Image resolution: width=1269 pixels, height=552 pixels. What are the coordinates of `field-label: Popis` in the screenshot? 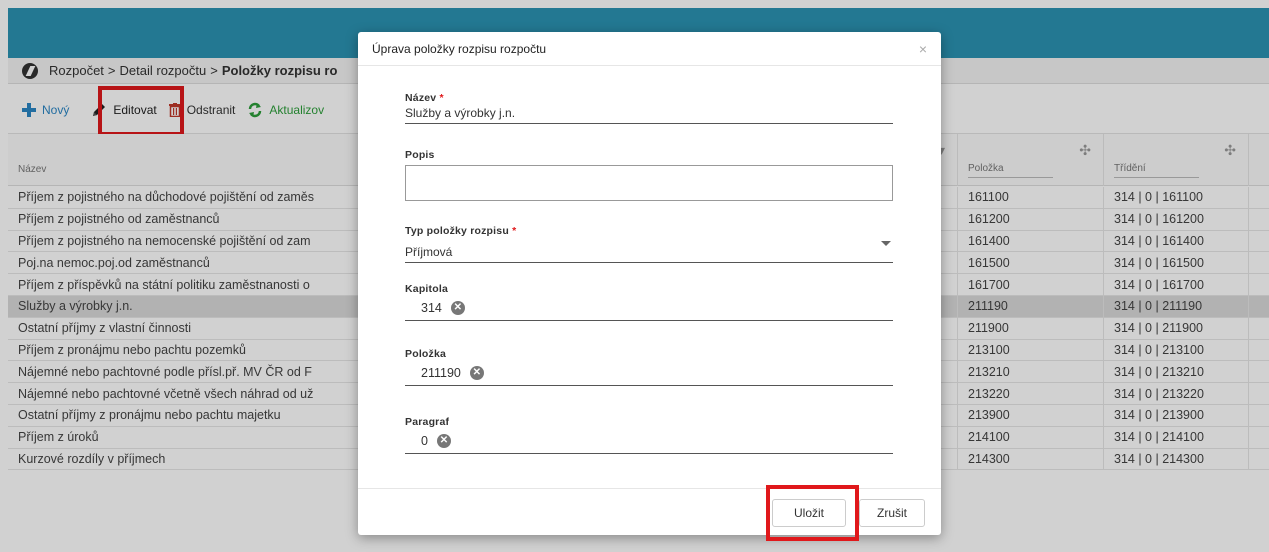 It's located at (420, 155).